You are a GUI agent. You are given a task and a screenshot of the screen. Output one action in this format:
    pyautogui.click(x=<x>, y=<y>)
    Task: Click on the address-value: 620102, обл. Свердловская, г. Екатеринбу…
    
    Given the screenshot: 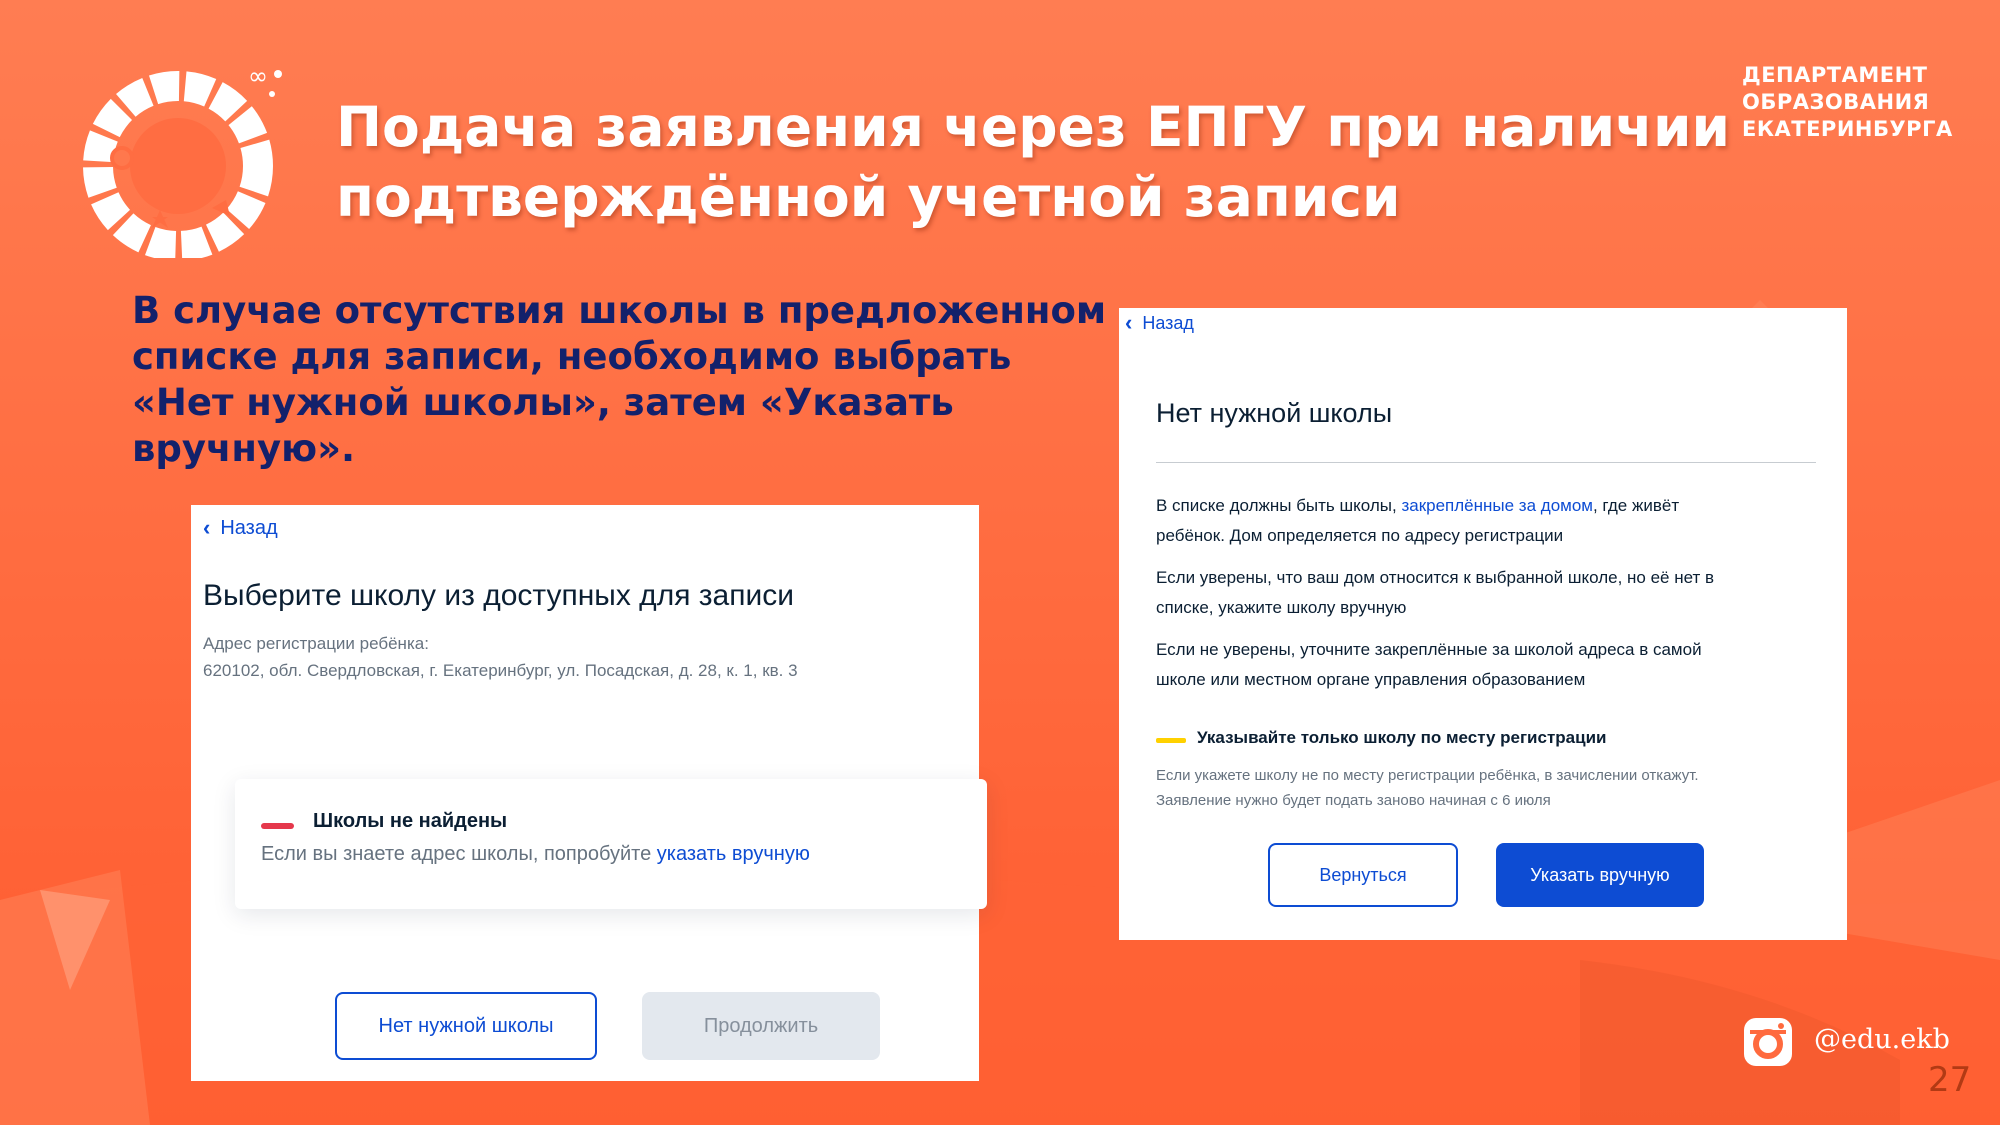 What is the action you would take?
    pyautogui.click(x=500, y=670)
    